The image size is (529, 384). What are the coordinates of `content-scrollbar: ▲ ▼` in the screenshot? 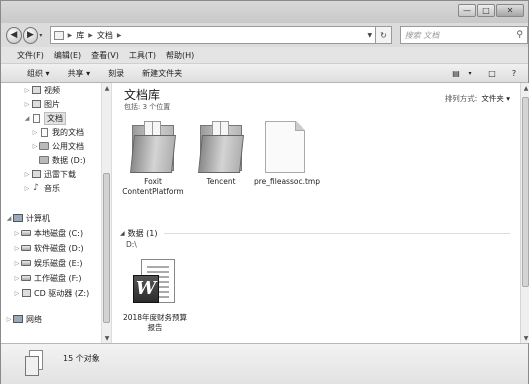 It's located at (524, 213).